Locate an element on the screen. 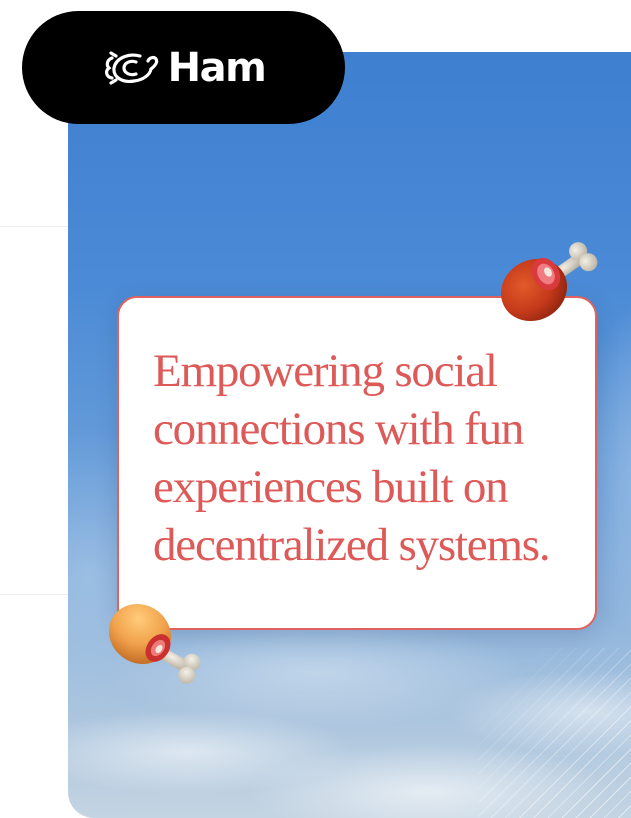 The image size is (631, 818). tagline-line: decentralized systems. is located at coordinates (352, 545).